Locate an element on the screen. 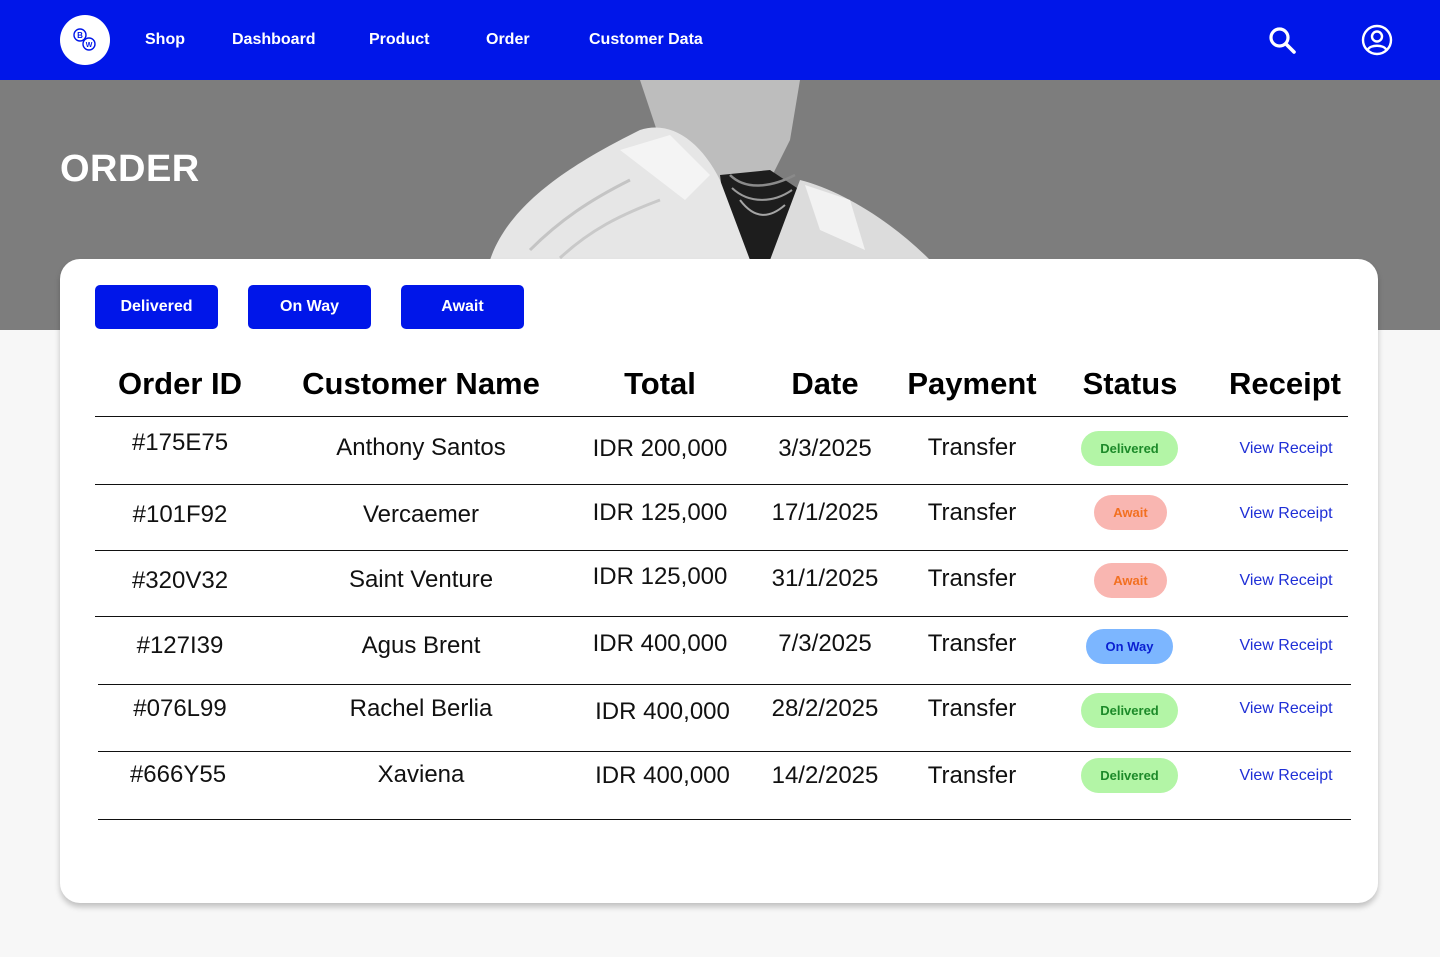  customer-name-cell: Xaviena is located at coordinates (421, 774).